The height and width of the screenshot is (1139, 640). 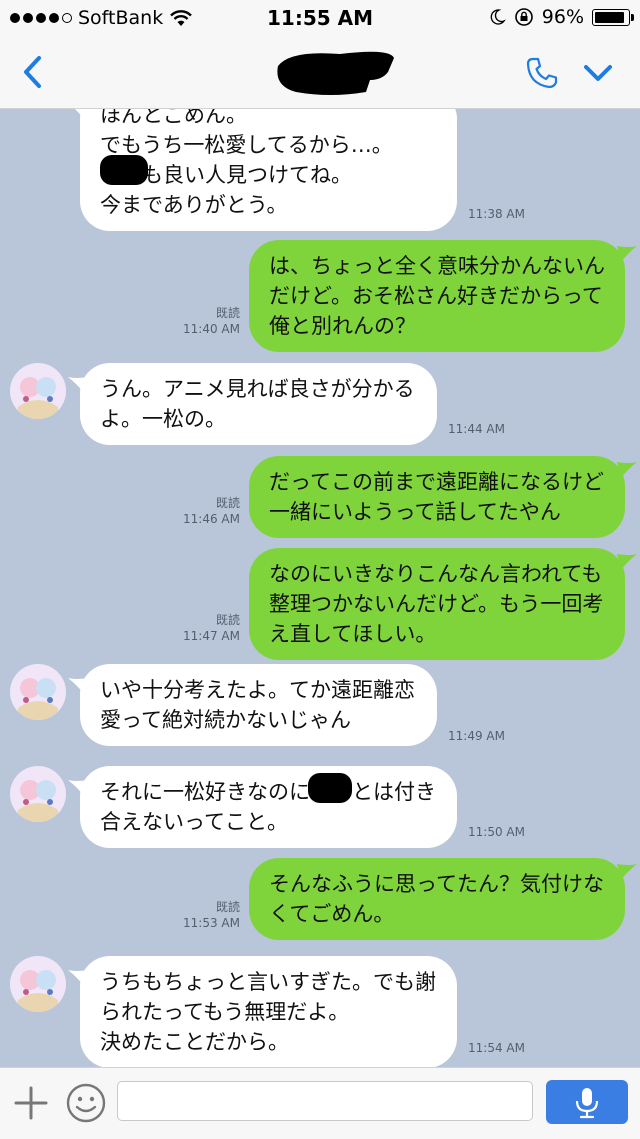 I want to click on smiley-icon, so click(x=86, y=1103).